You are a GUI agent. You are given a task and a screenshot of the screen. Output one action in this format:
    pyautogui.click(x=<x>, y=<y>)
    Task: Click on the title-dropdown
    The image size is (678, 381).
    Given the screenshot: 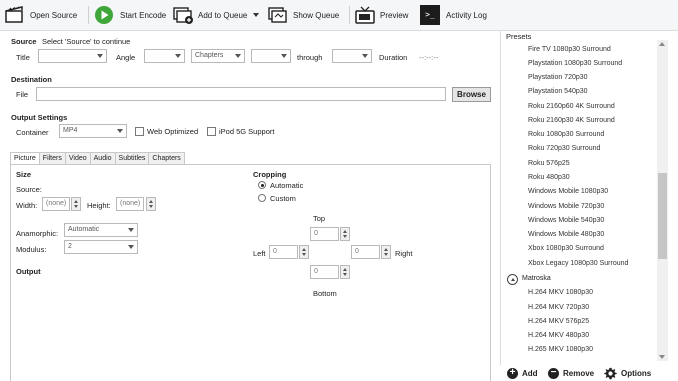 What is the action you would take?
    pyautogui.click(x=72, y=56)
    